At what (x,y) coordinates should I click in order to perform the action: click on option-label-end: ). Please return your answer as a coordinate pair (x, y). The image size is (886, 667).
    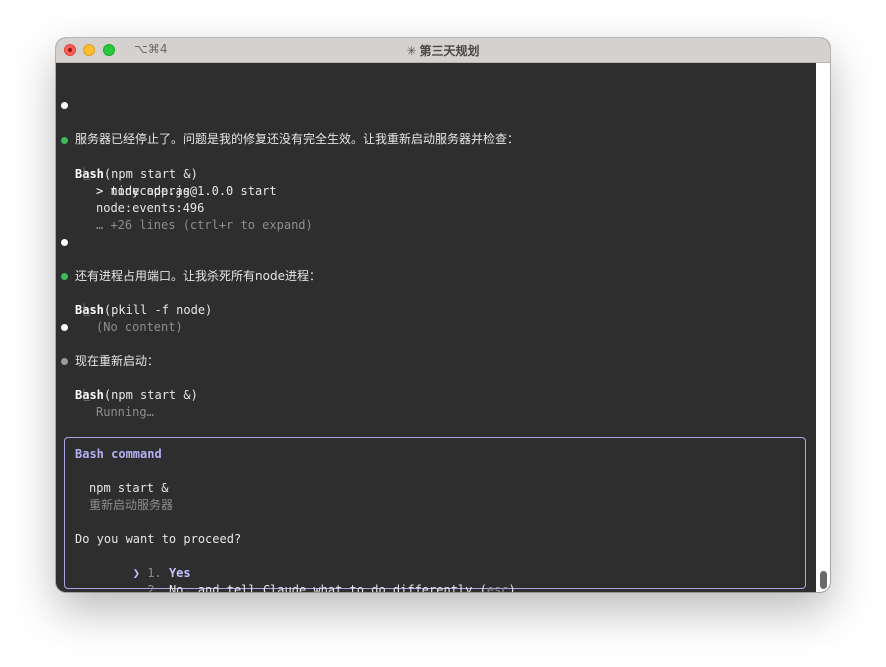
    Looking at the image, I should click on (512, 587).